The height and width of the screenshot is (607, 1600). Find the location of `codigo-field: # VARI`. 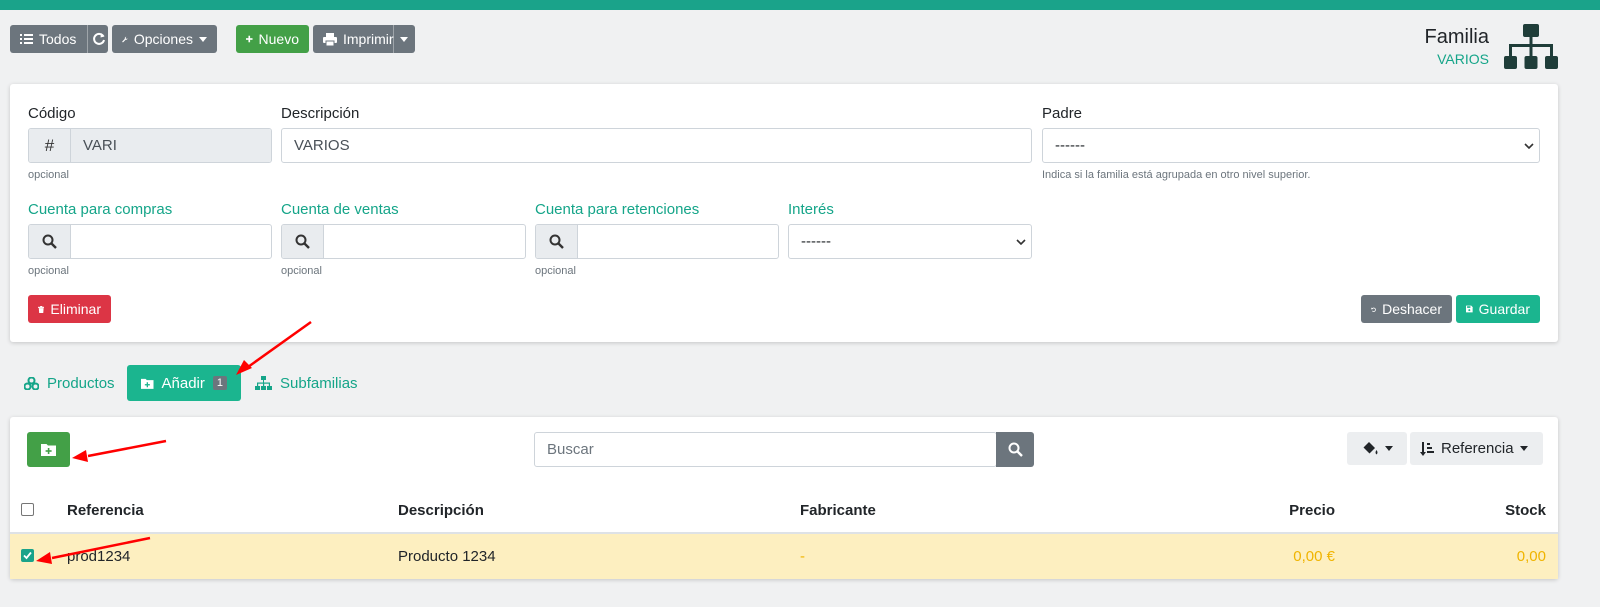

codigo-field: # VARI is located at coordinates (150, 145).